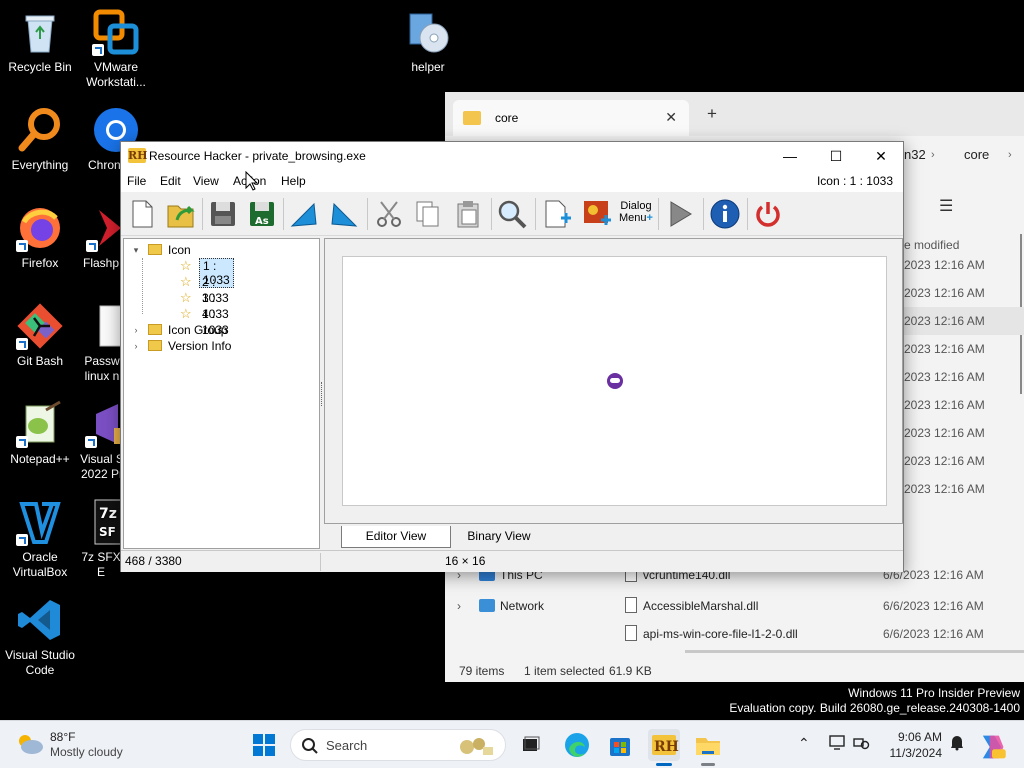  Describe the element at coordinates (946, 206) in the screenshot. I see `view-menu-icon: ☰` at that location.